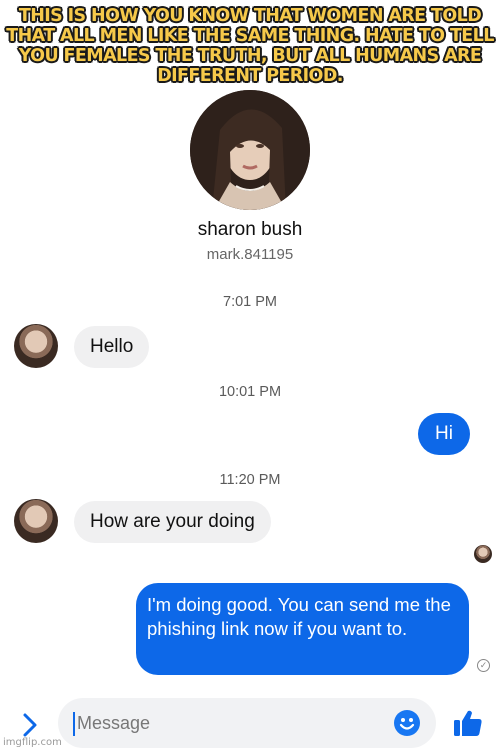  I want to click on timestamp: 7:01 PM, so click(250, 302).